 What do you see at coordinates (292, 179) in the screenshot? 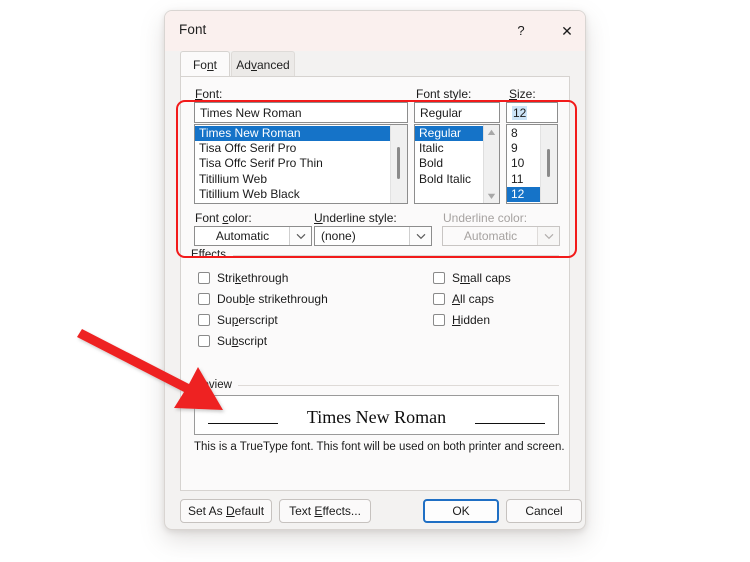
I see `list-item: Titillium Web` at bounding box center [292, 179].